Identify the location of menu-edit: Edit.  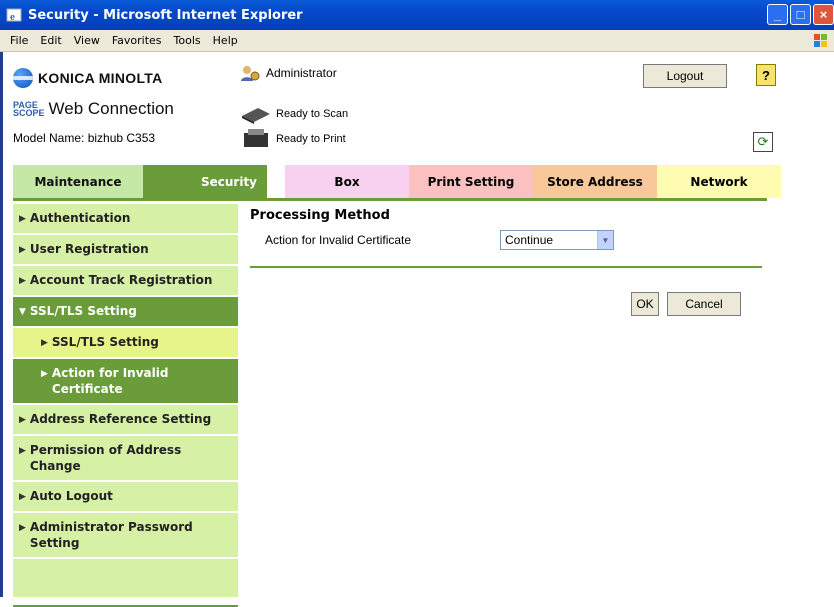
(50, 40).